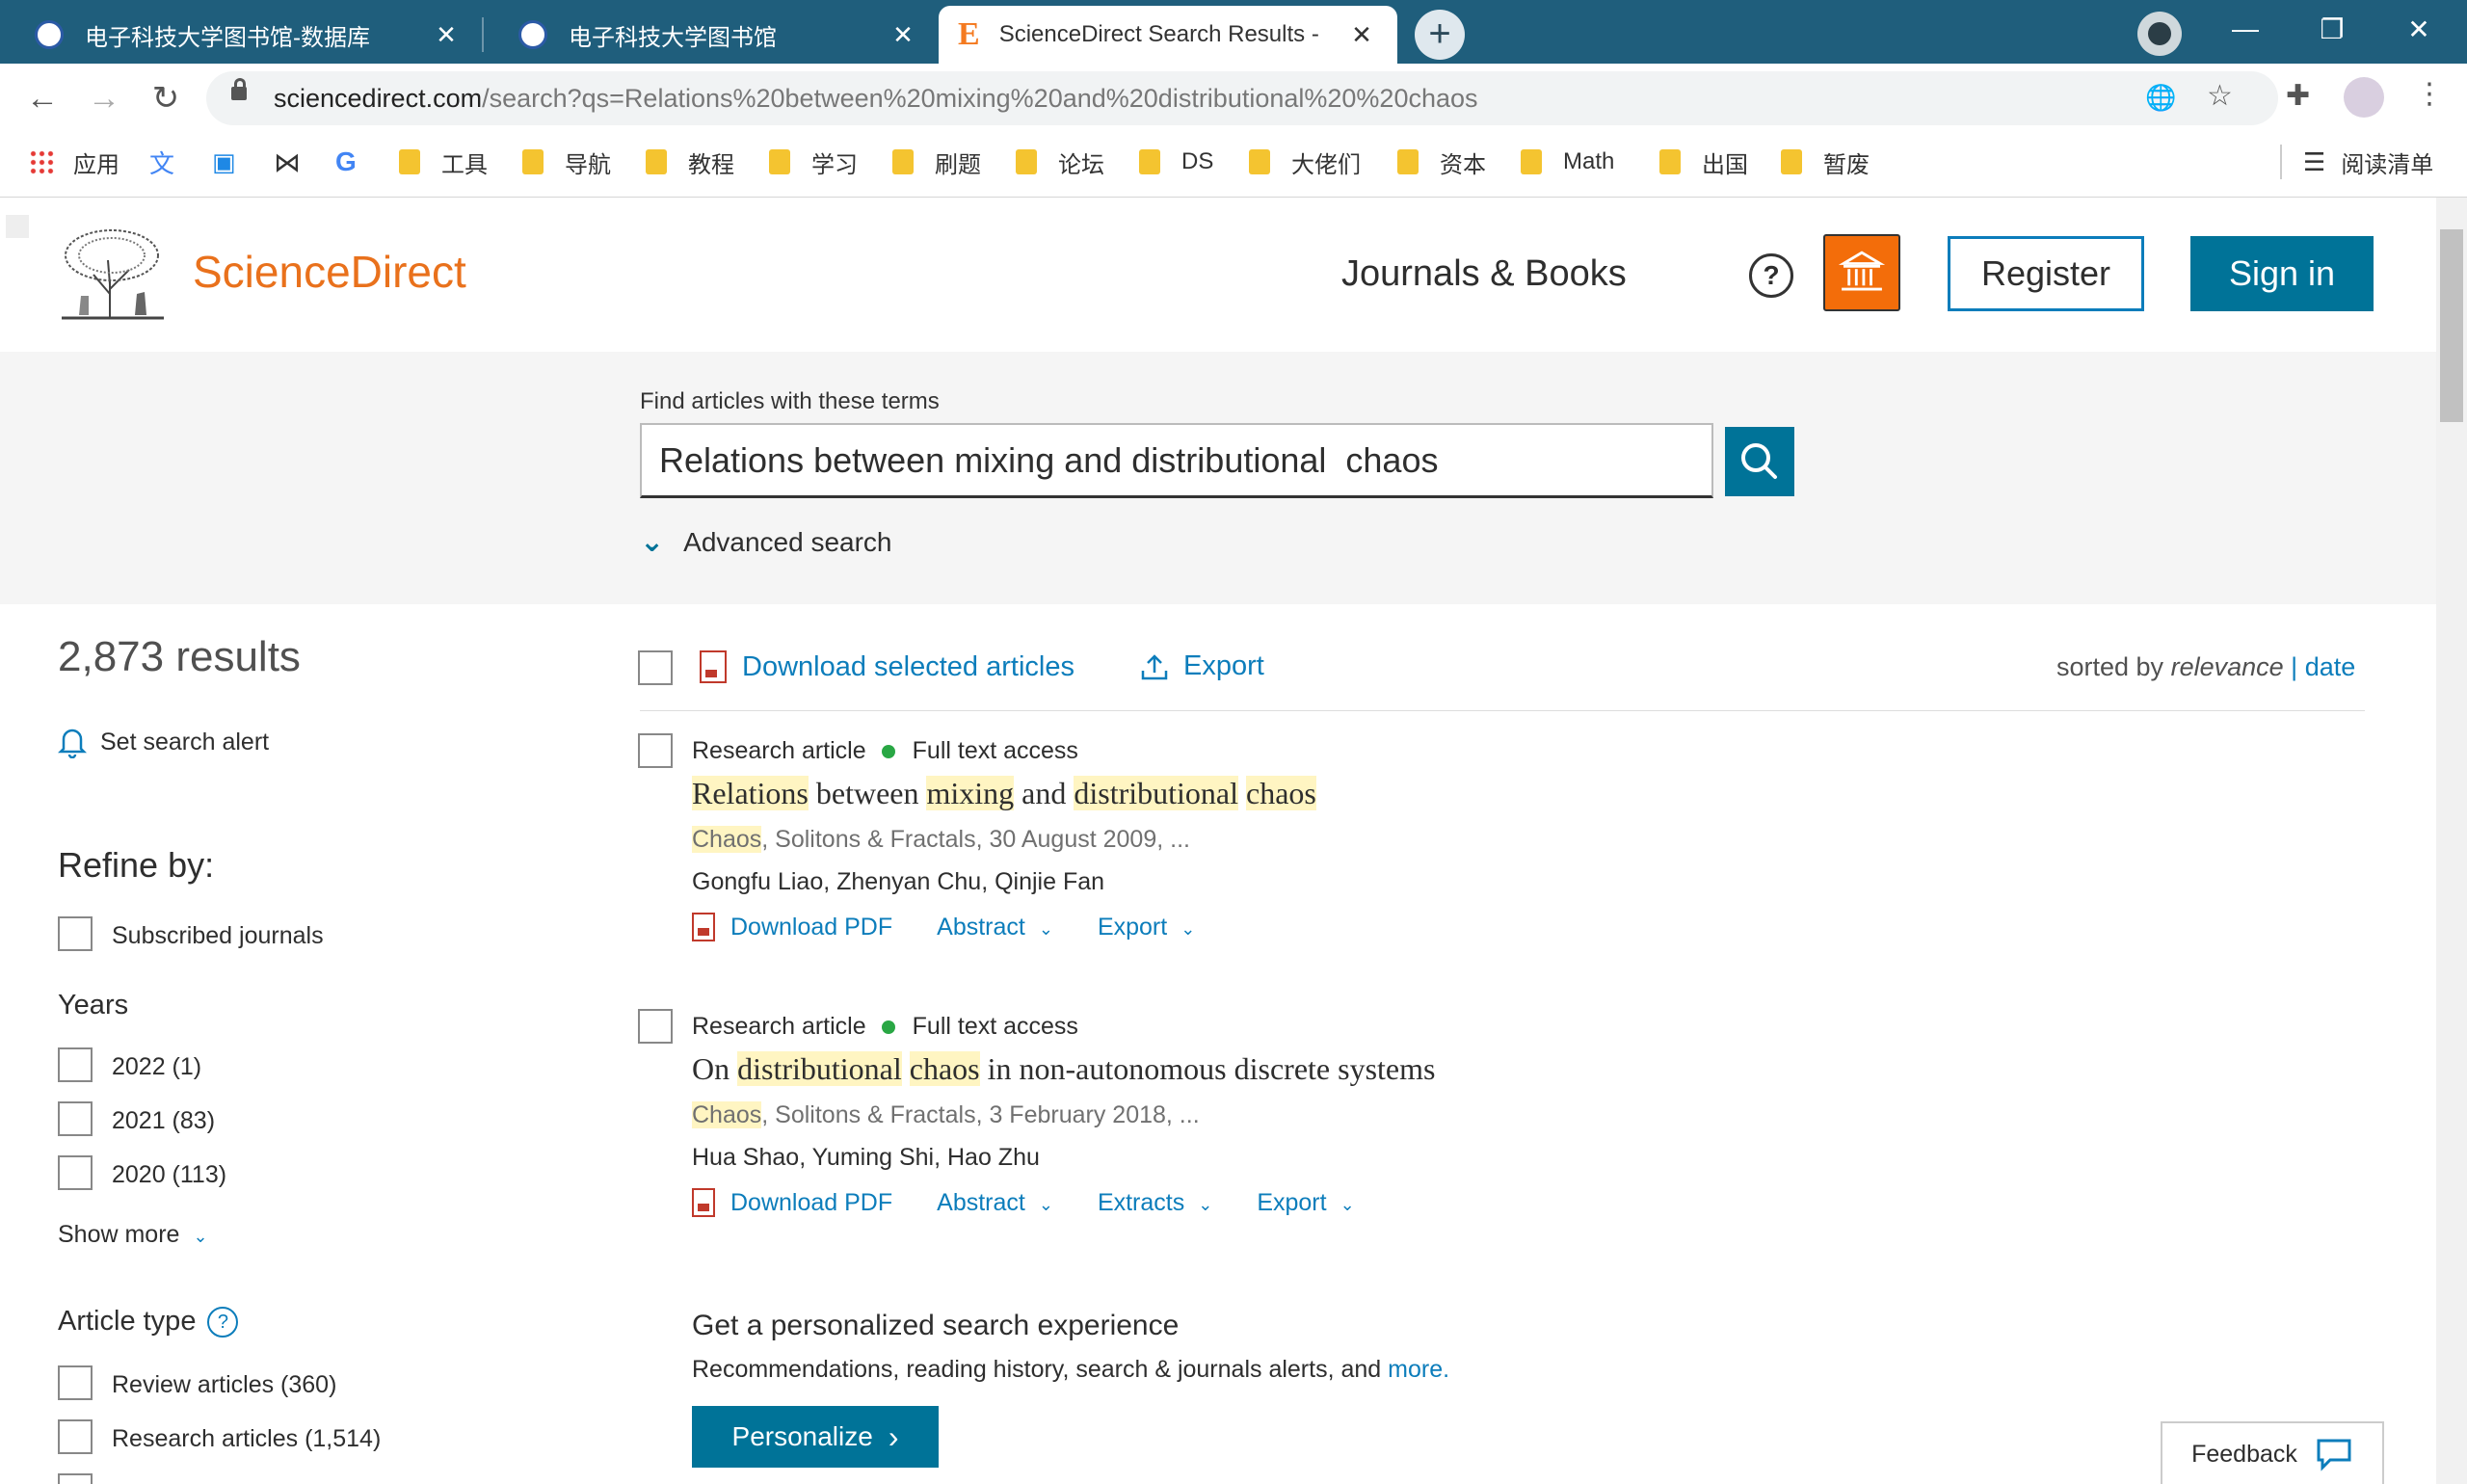 The width and height of the screenshot is (2467, 1484). I want to click on feedback-button: Feedback, so click(2272, 1452).